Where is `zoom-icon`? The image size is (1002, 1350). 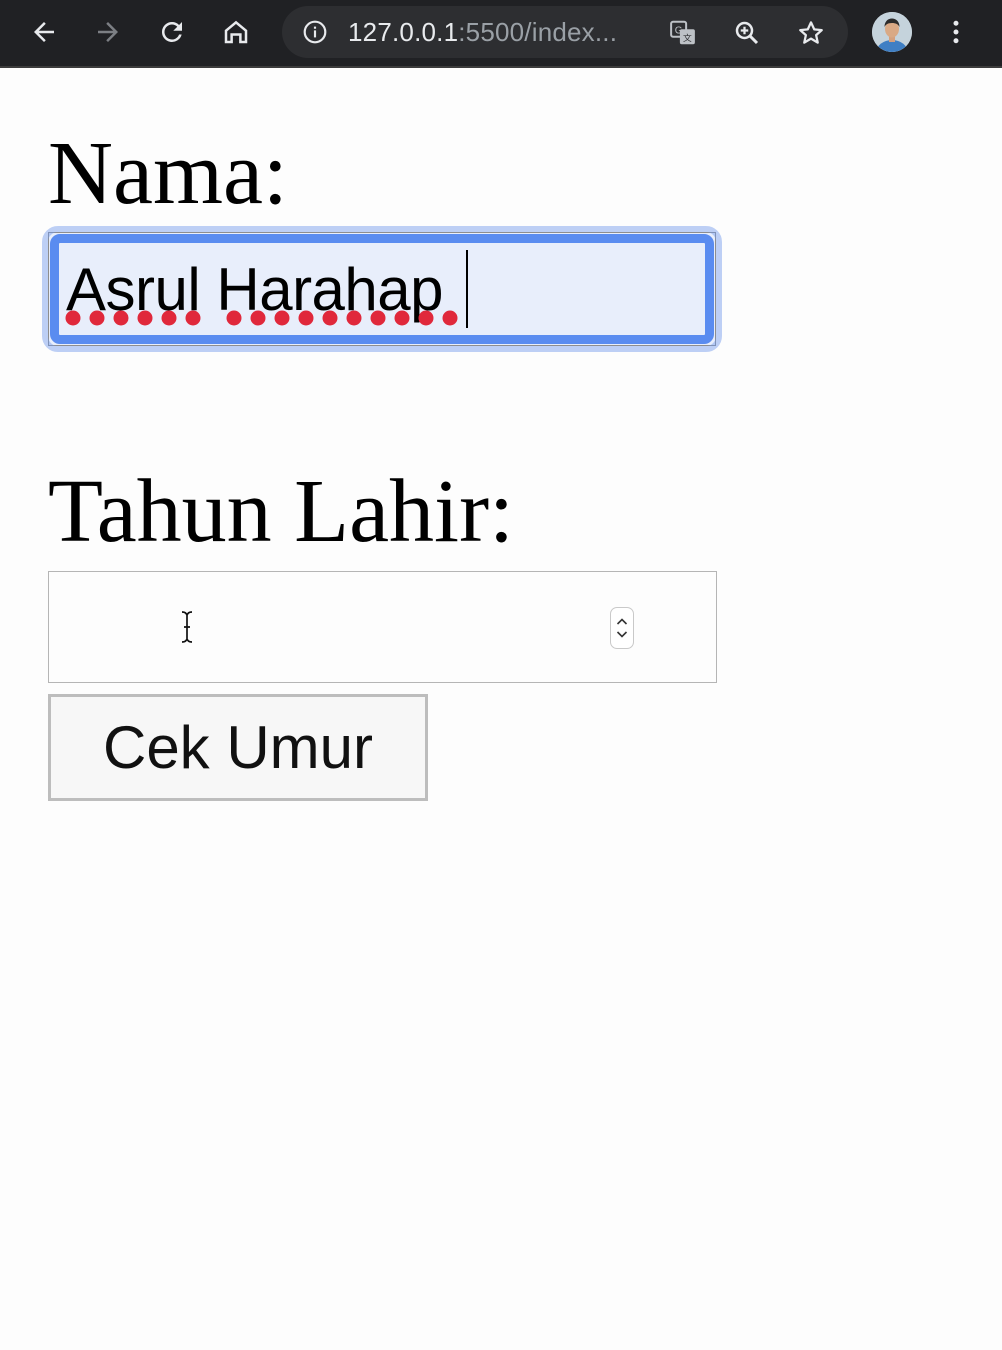 zoom-icon is located at coordinates (747, 33).